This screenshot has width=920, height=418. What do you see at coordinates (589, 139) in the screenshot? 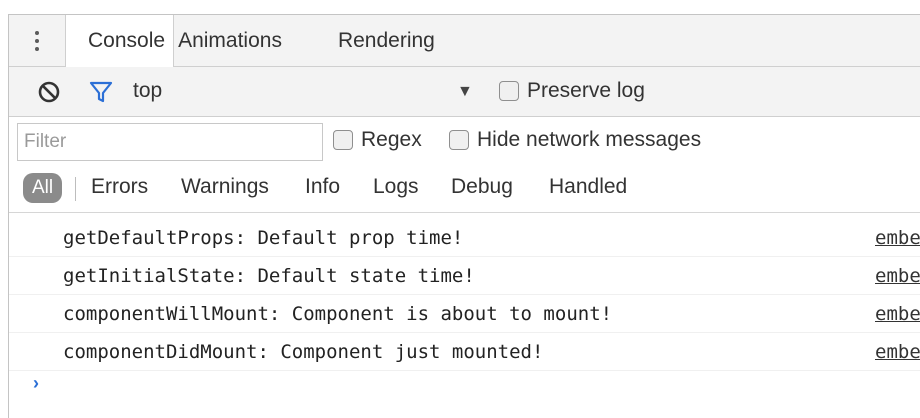
I see `hide-network-label: Hide network messages` at bounding box center [589, 139].